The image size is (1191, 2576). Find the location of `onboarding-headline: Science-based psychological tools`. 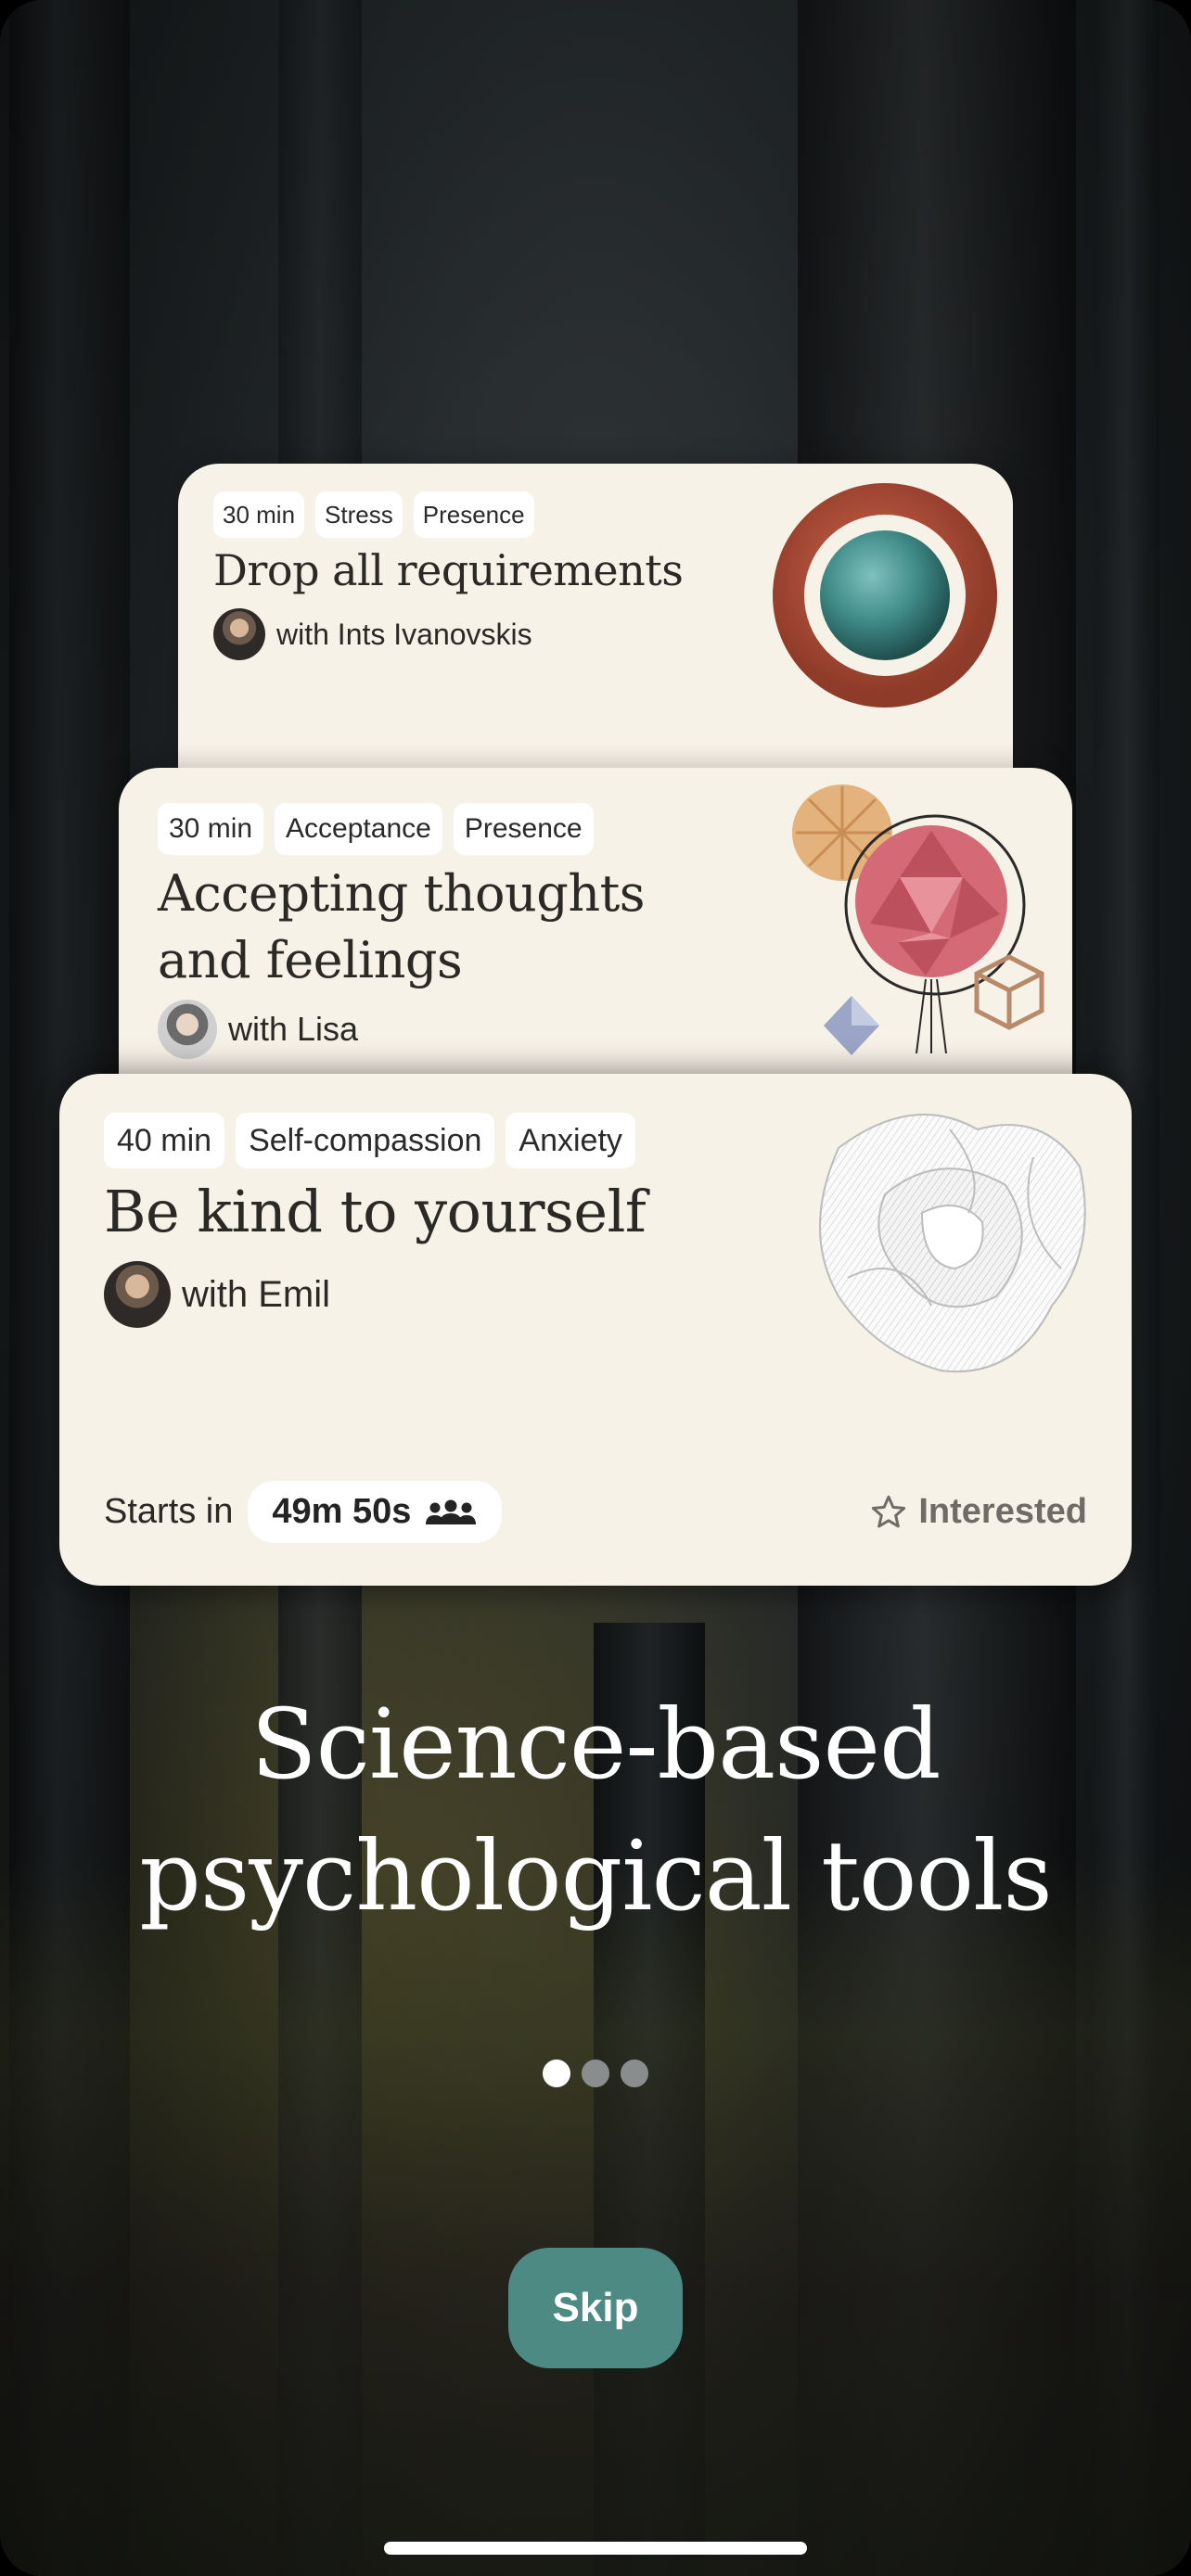

onboarding-headline: Science-based psychological tools is located at coordinates (595, 1810).